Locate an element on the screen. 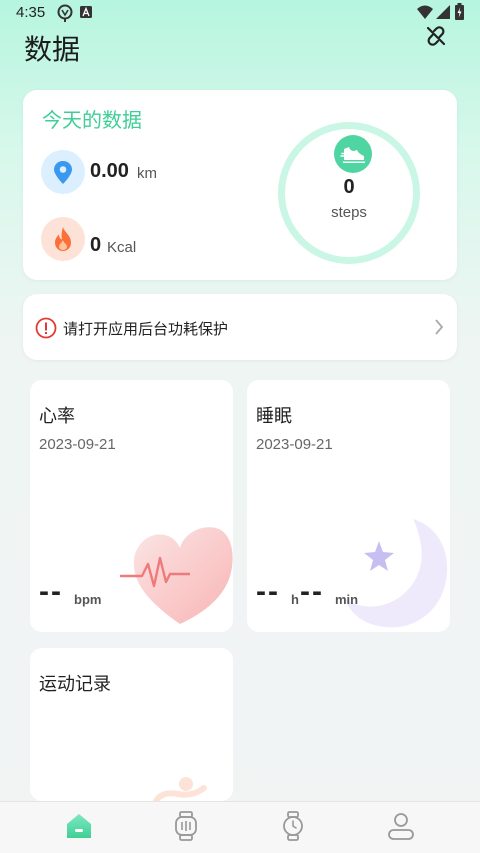  battery-icon is located at coordinates (459, 11).